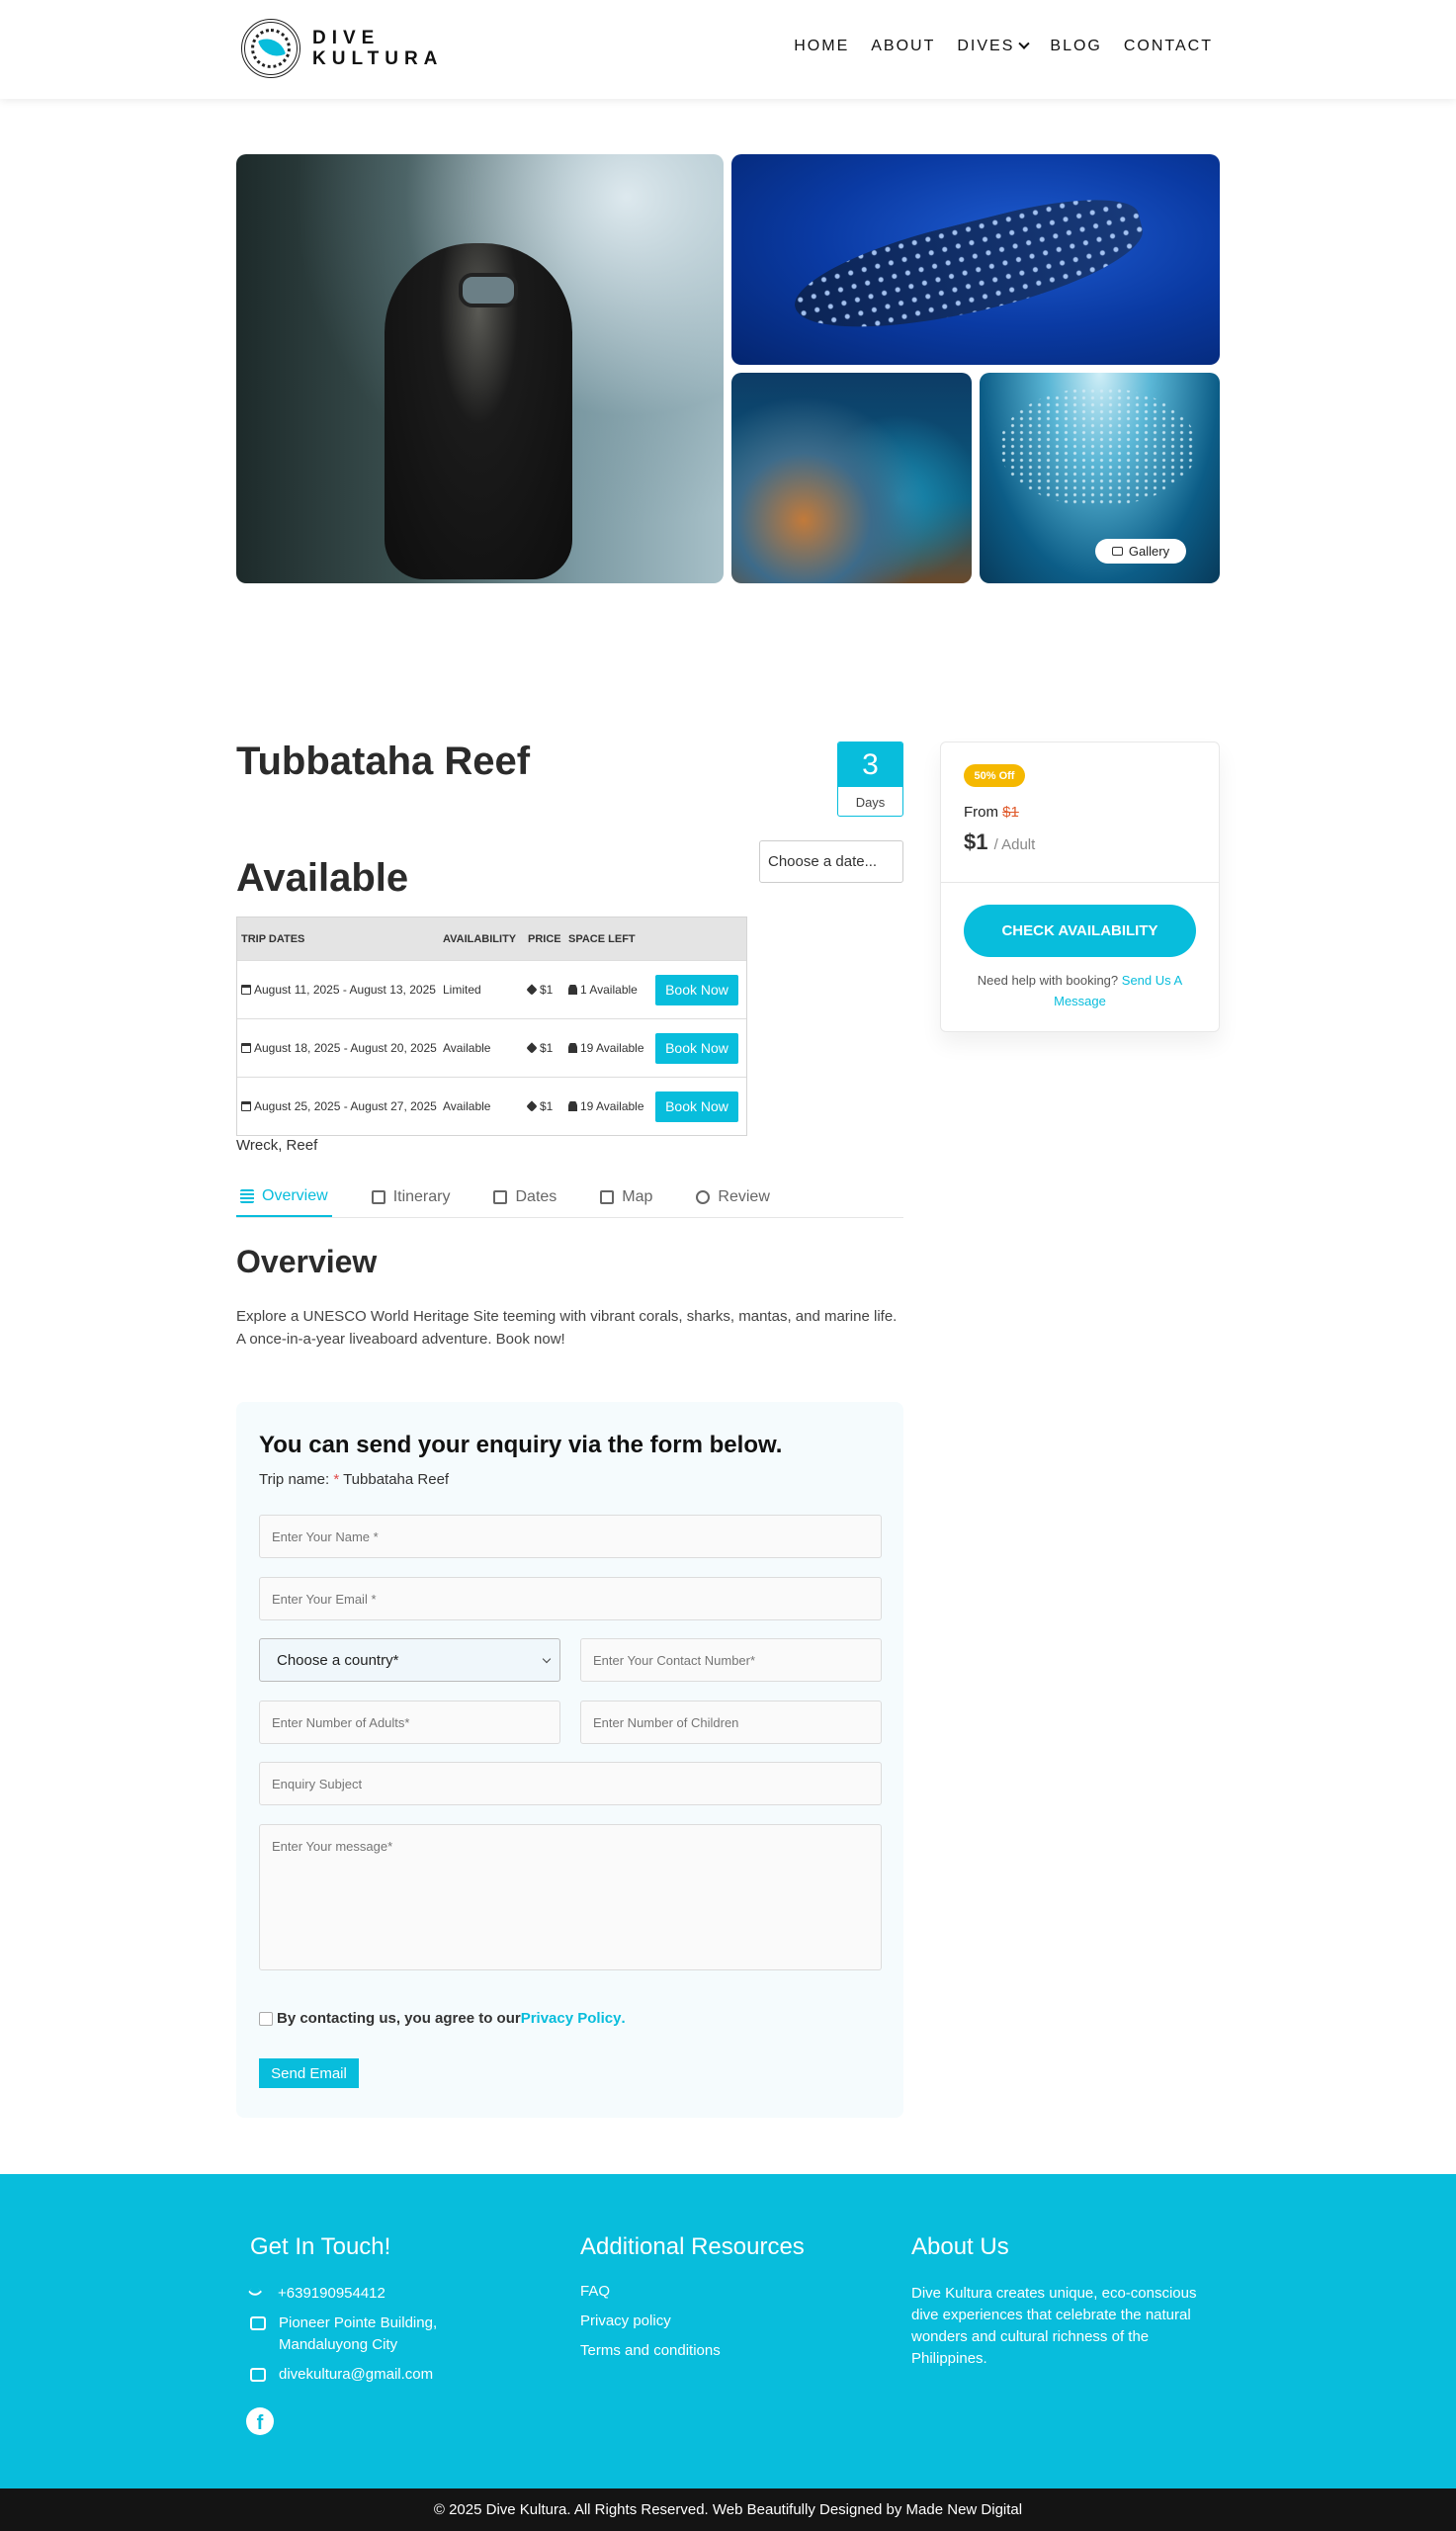 The height and width of the screenshot is (2531, 1456). I want to click on nav-contact: CONTACT, so click(1168, 47).